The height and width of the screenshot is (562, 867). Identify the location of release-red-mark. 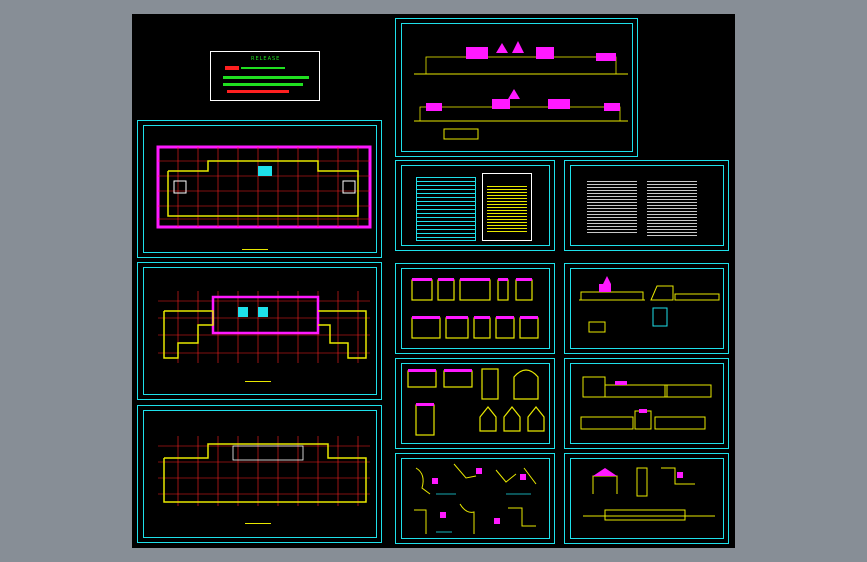
(232, 68).